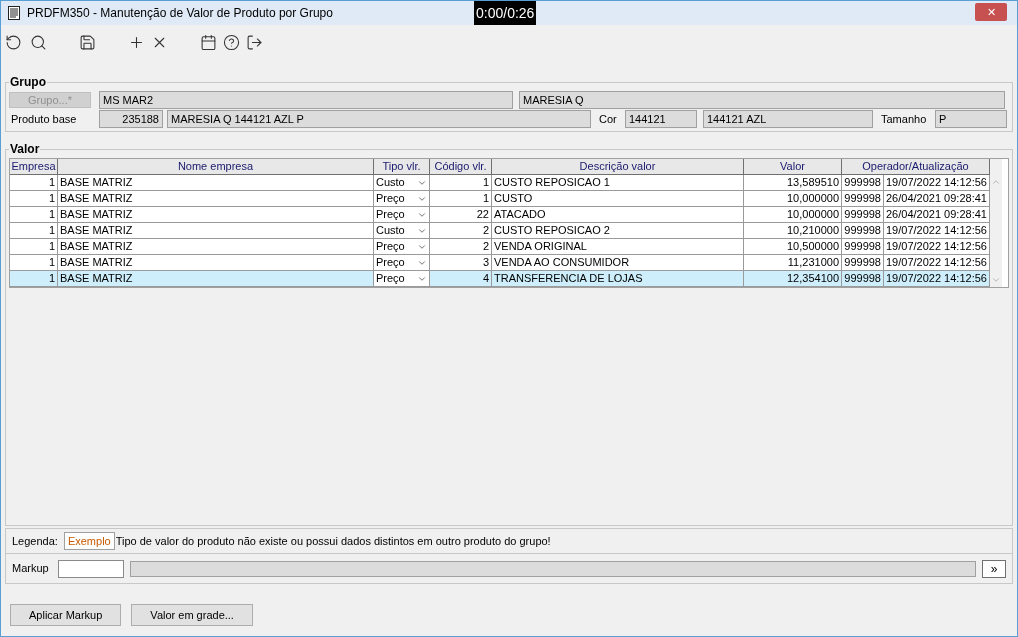 The height and width of the screenshot is (637, 1018). Describe the element at coordinates (793, 167) in the screenshot. I see `column-header: Valor` at that location.